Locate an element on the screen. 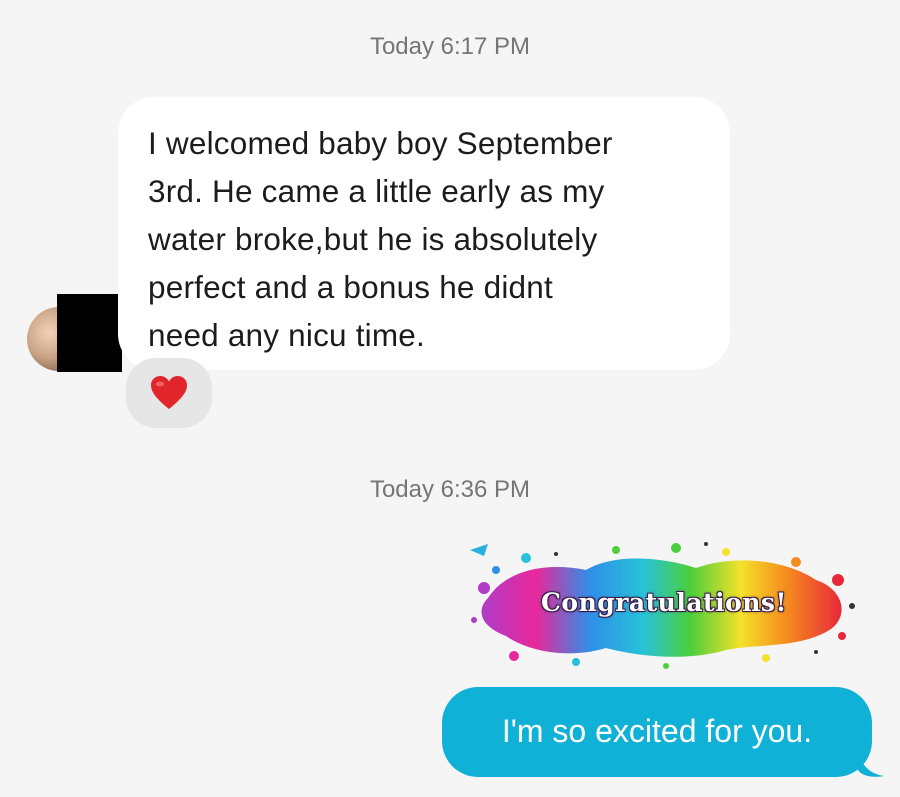  message-line: I welcomed baby boy September is located at coordinates (380, 143).